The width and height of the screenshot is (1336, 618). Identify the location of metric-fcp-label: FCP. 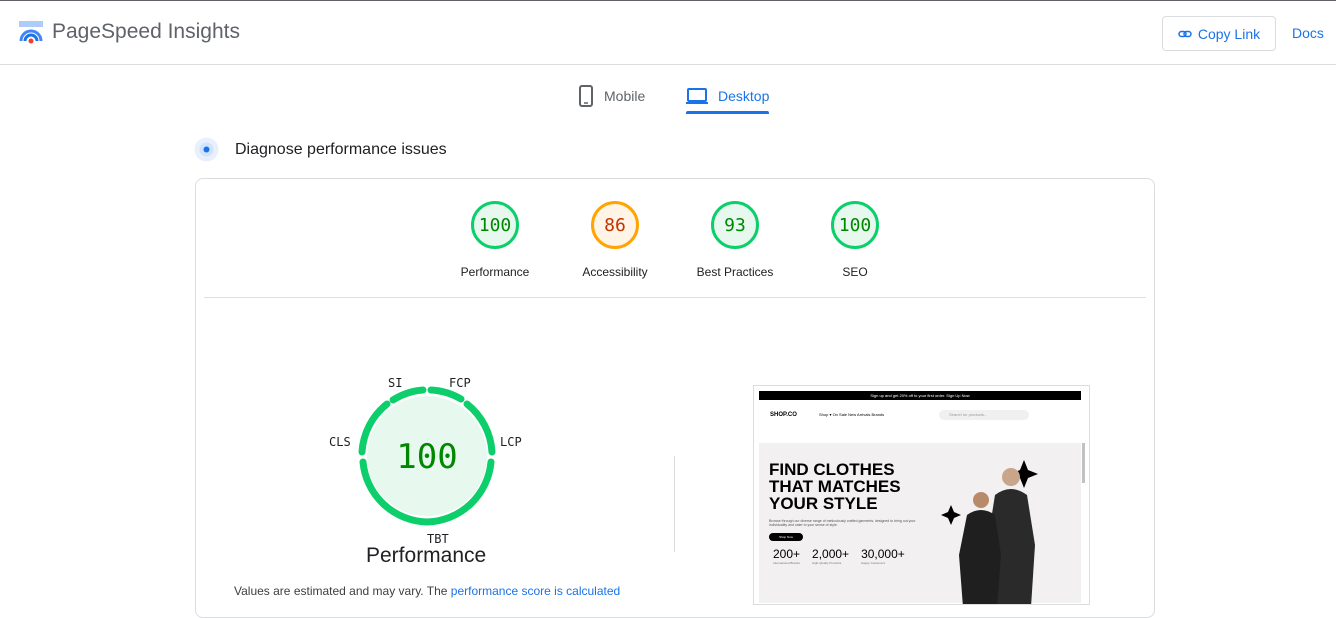
(460, 383).